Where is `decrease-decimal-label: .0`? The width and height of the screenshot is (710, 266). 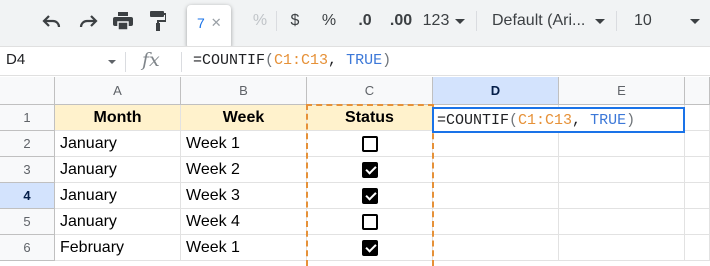 decrease-decimal-label: .0 is located at coordinates (365, 20).